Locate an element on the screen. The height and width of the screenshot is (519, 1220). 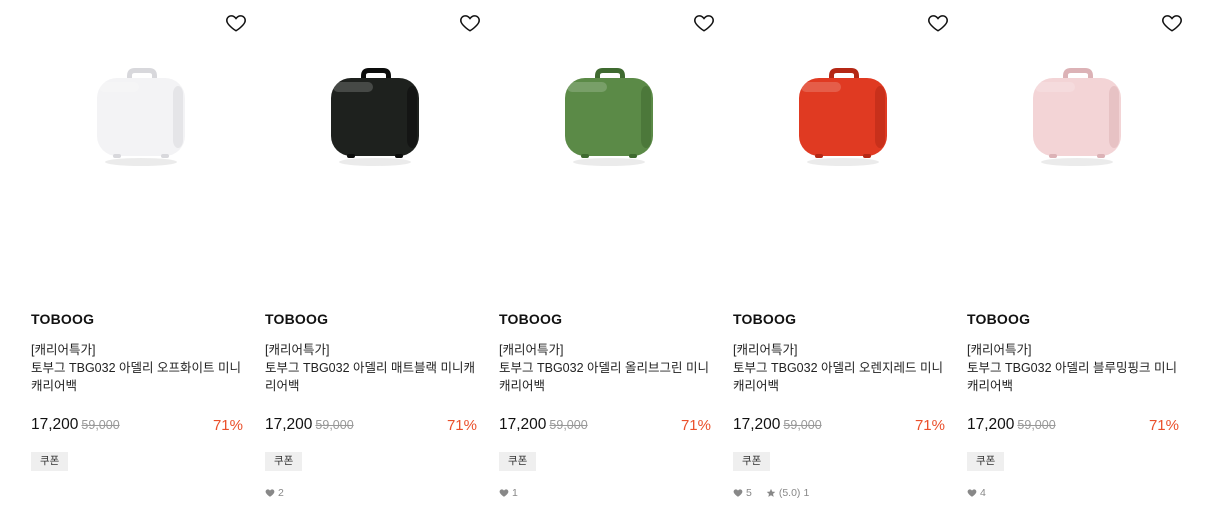
product-title: 토부그 TBG032 아델리 올리브그린 미니캐리어백 is located at coordinates (604, 377).